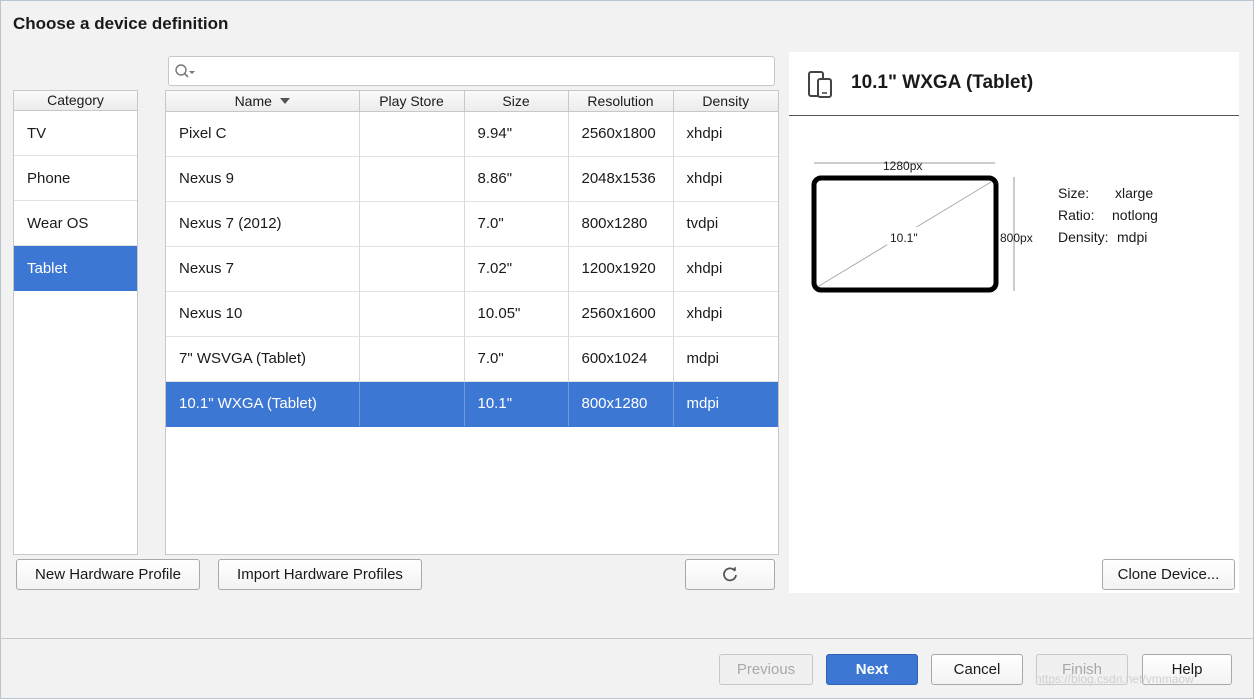  What do you see at coordinates (75, 178) in the screenshot?
I see `category-item-phone: Phone` at bounding box center [75, 178].